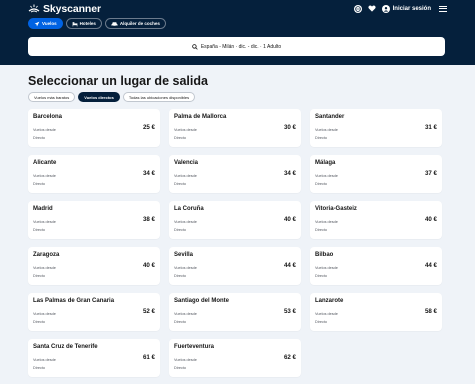  Describe the element at coordinates (430, 173) in the screenshot. I see `price-value: 37 €` at that location.